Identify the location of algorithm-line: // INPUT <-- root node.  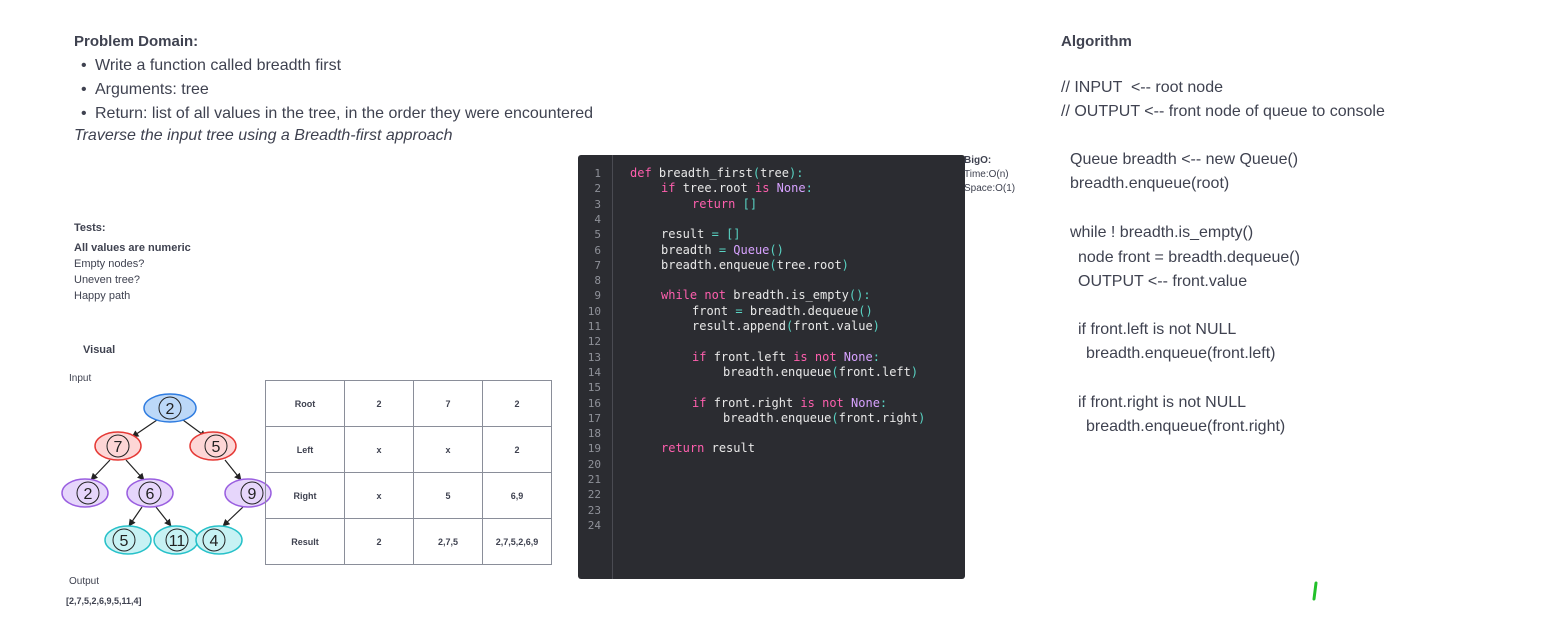
(1142, 87).